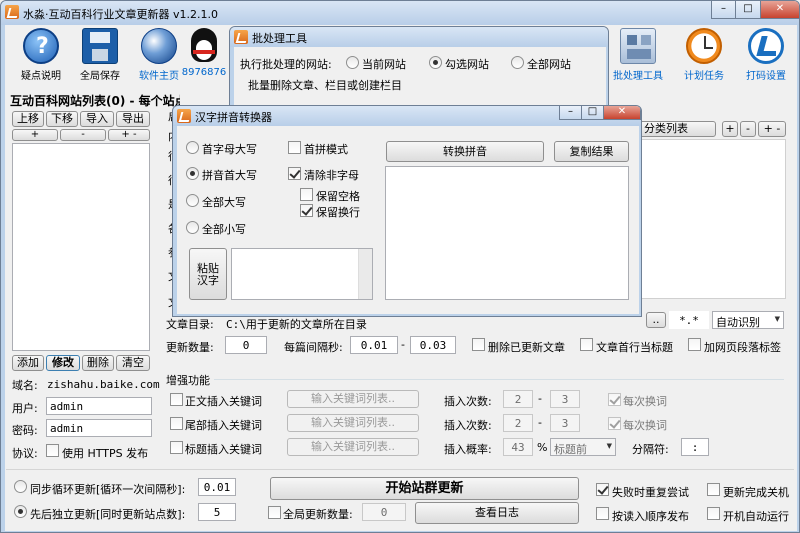 The image size is (800, 533). Describe the element at coordinates (25, 385) in the screenshot. I see `domain-label: 域名:` at that location.